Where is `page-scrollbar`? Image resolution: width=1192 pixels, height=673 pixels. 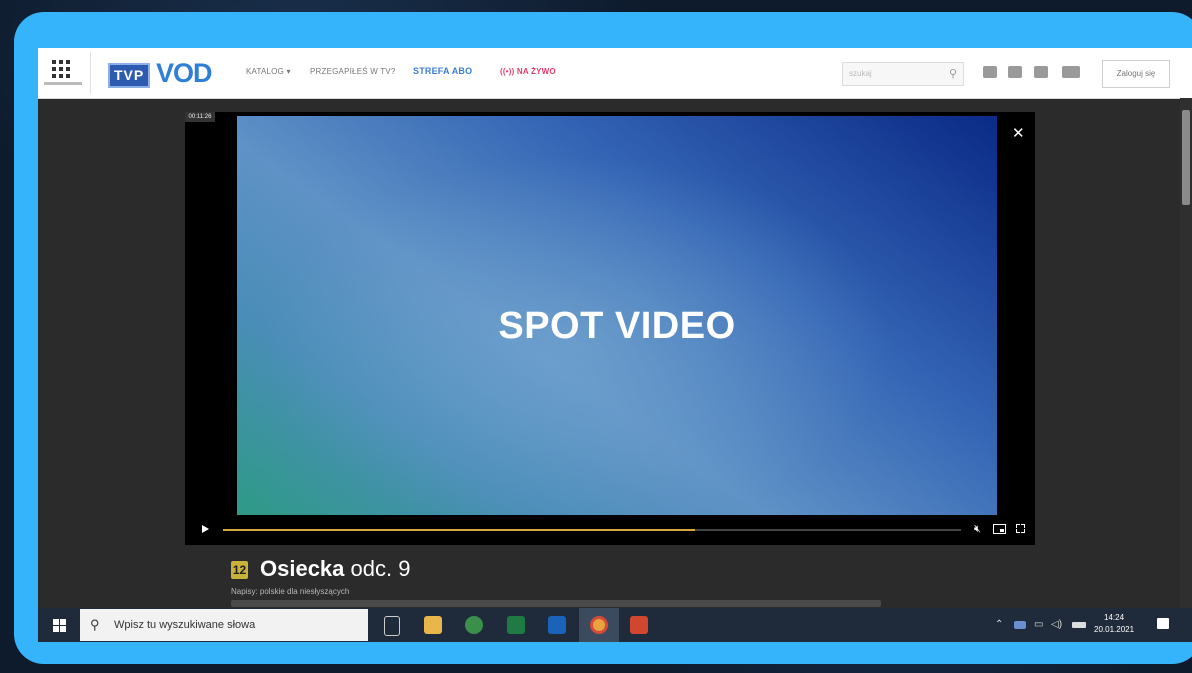 page-scrollbar is located at coordinates (1186, 353).